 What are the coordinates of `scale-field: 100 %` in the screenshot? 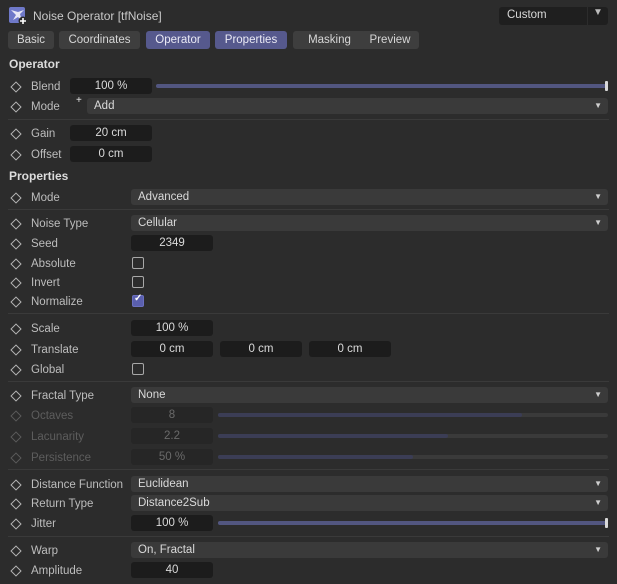 It's located at (172, 328).